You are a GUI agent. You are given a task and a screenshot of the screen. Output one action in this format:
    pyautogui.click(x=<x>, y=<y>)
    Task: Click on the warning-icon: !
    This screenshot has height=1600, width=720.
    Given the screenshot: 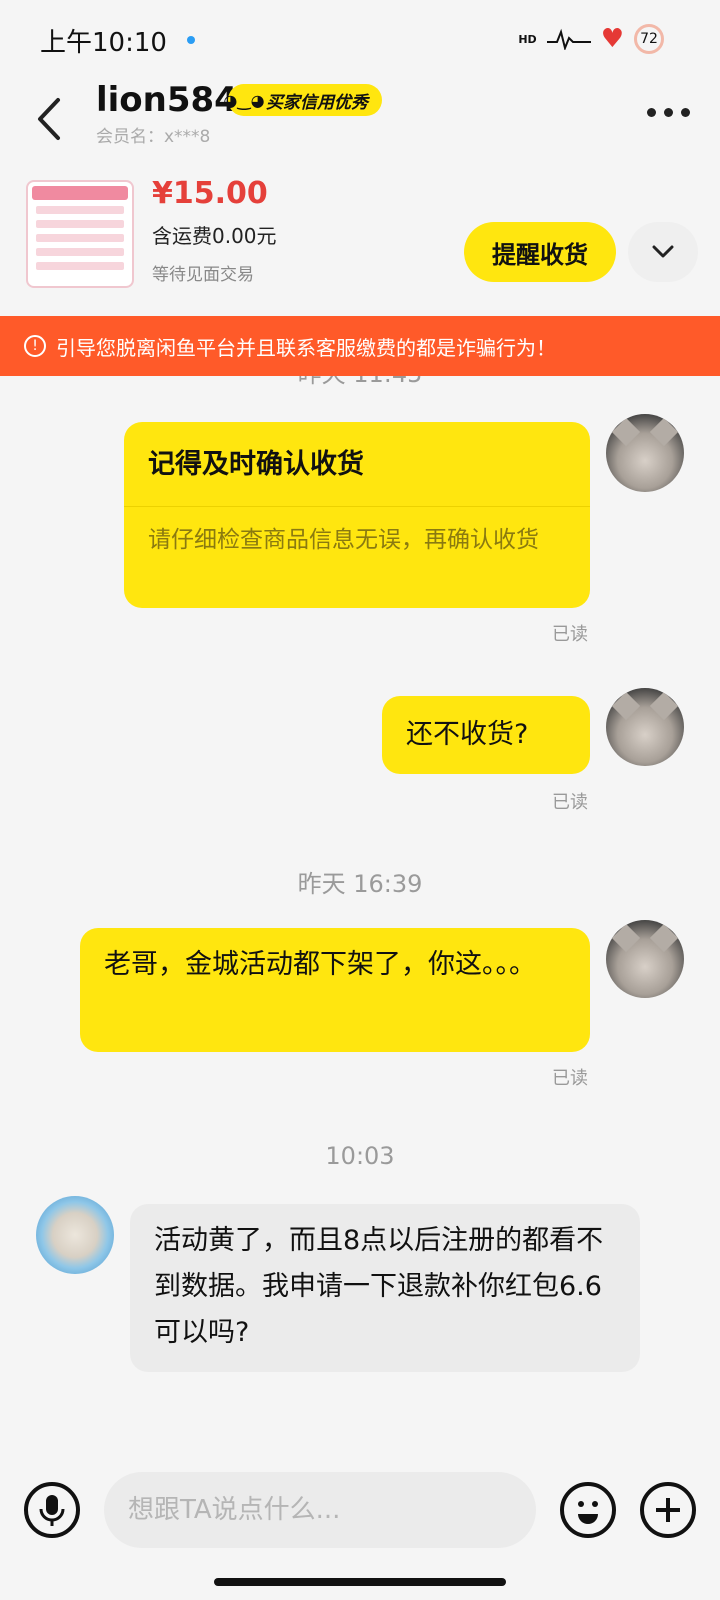 What is the action you would take?
    pyautogui.click(x=35, y=346)
    